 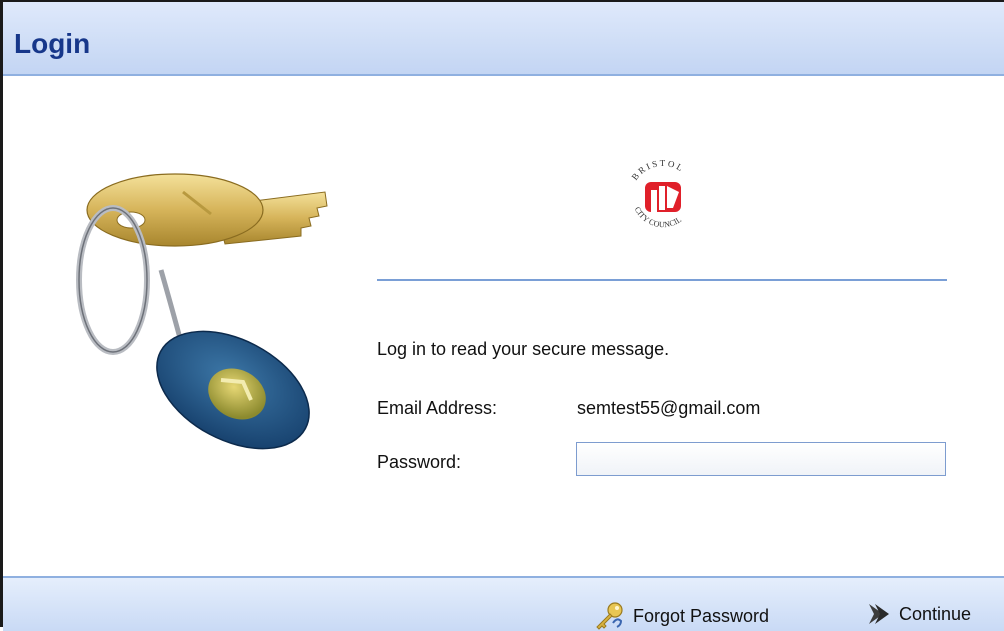 What do you see at coordinates (879, 614) in the screenshot?
I see `chevron-right-icon` at bounding box center [879, 614].